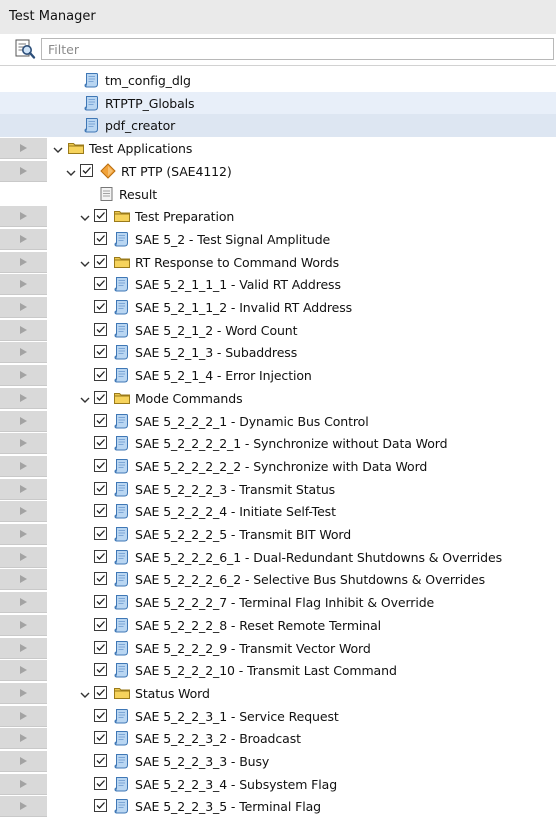 This screenshot has width=556, height=823. Describe the element at coordinates (278, 194) in the screenshot. I see `tree-row: Result` at that location.